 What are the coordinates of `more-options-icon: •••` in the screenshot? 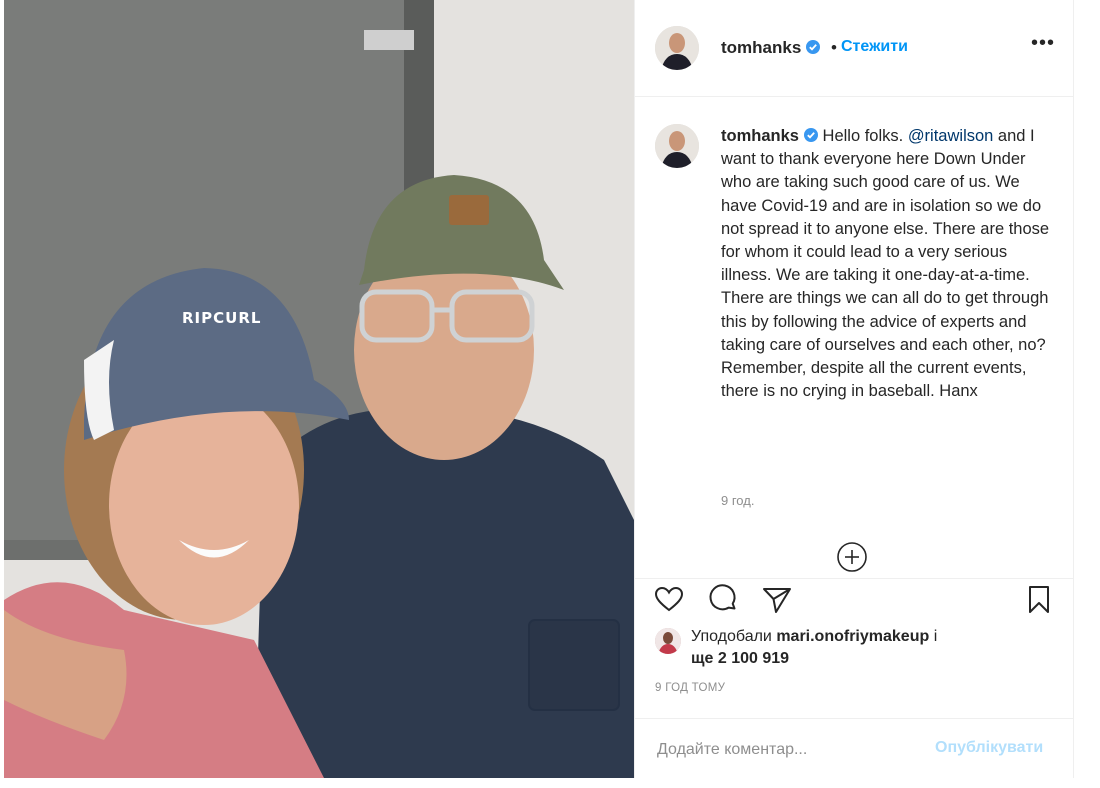 It's located at (1043, 43).